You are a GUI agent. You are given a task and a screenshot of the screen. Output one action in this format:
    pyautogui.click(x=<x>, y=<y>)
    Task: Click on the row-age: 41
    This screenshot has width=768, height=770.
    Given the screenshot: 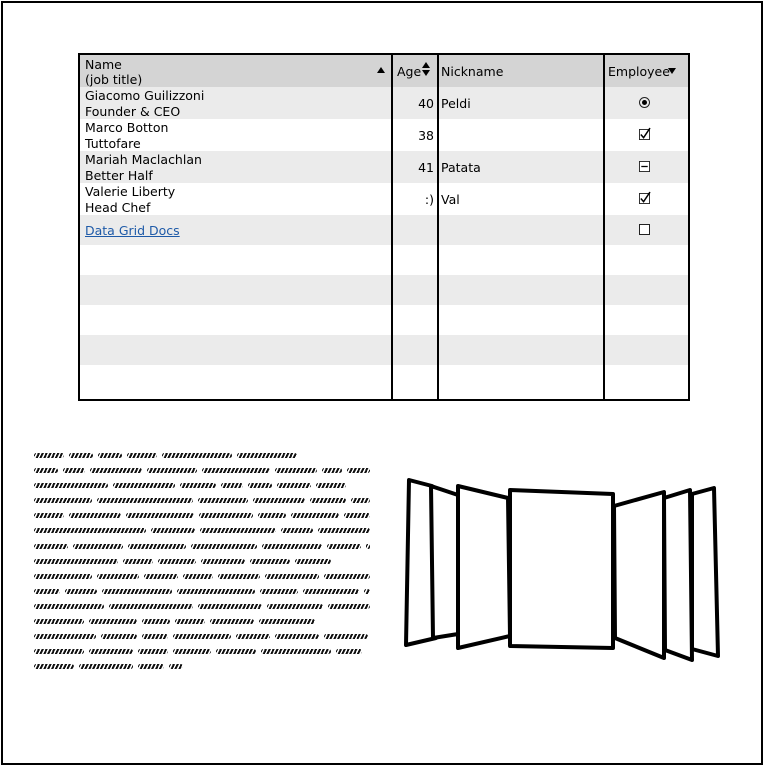 What is the action you would take?
    pyautogui.click(x=426, y=167)
    